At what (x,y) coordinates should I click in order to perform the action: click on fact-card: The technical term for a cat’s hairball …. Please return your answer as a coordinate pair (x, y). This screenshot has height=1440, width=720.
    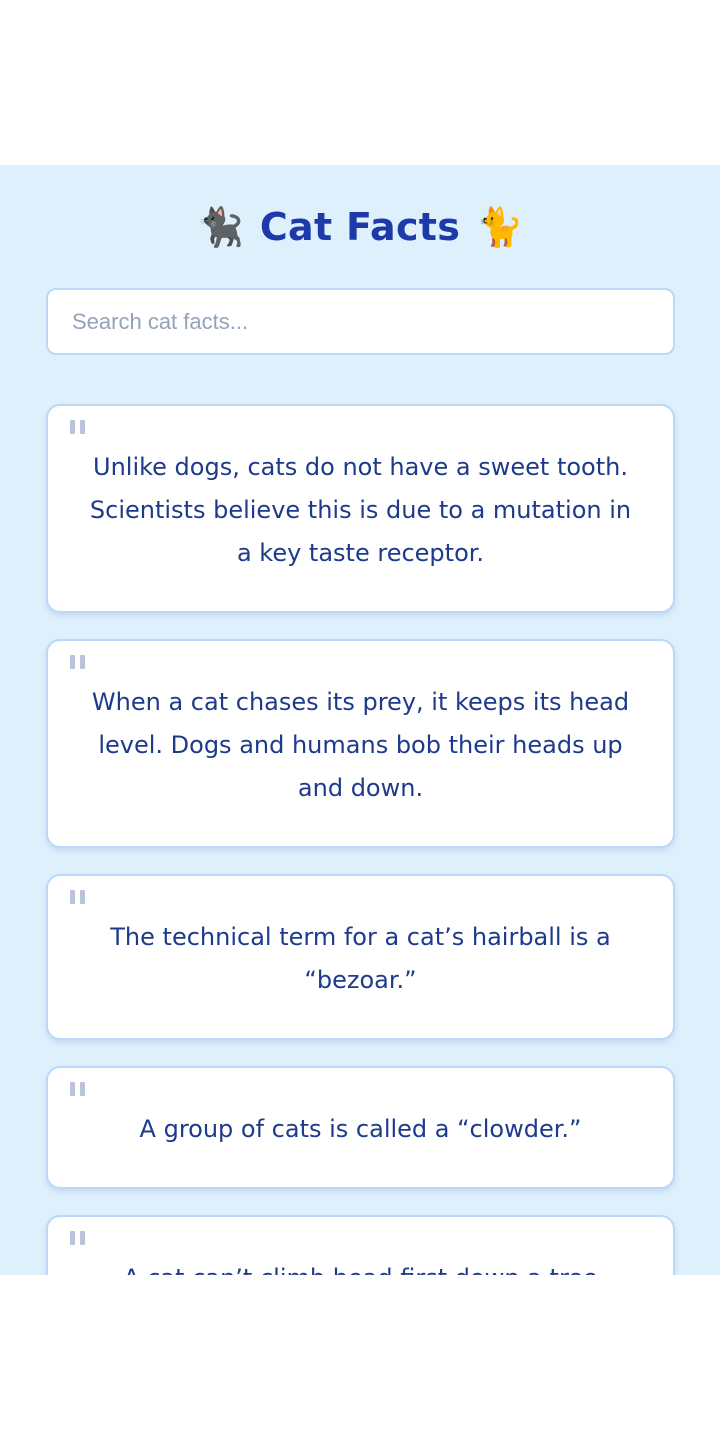
    Looking at the image, I should click on (360, 957).